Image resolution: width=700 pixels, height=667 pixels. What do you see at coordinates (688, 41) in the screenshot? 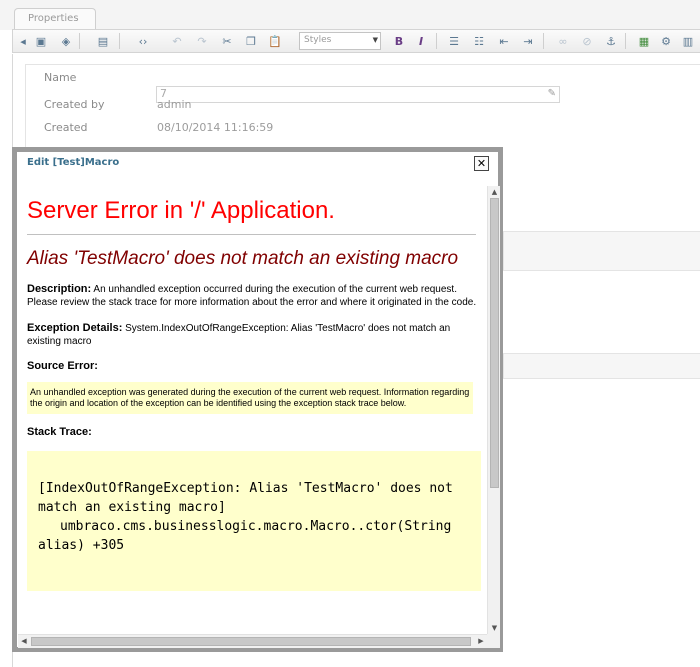
I see `table-icon: ▥` at bounding box center [688, 41].